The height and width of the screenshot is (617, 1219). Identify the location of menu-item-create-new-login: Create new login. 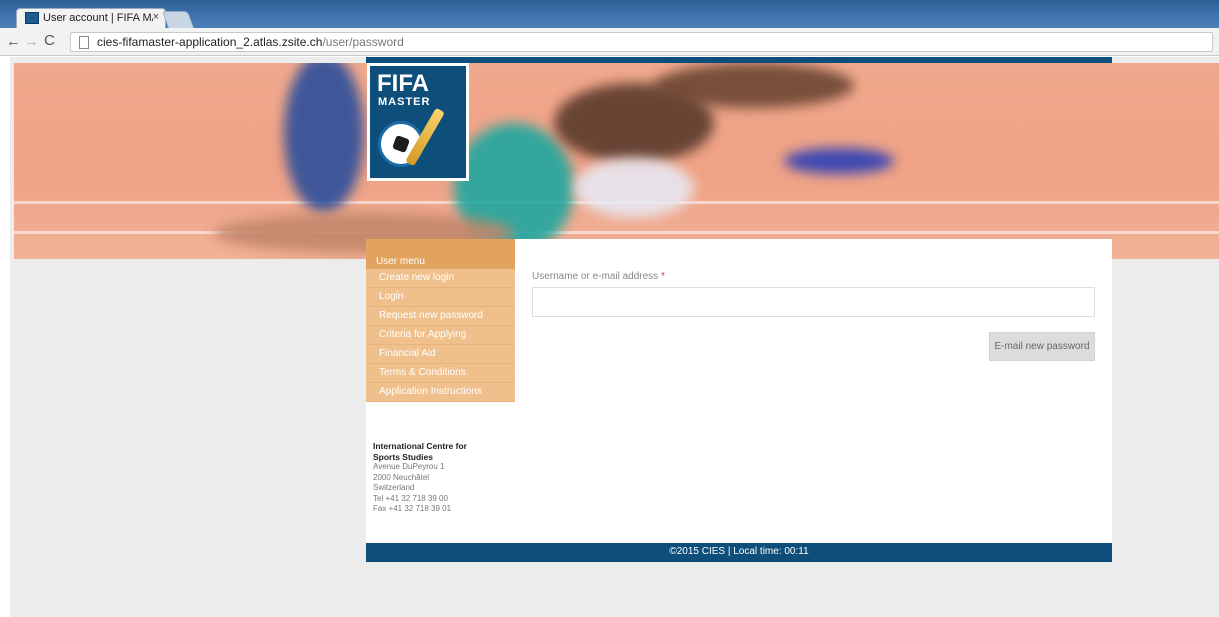
(440, 278).